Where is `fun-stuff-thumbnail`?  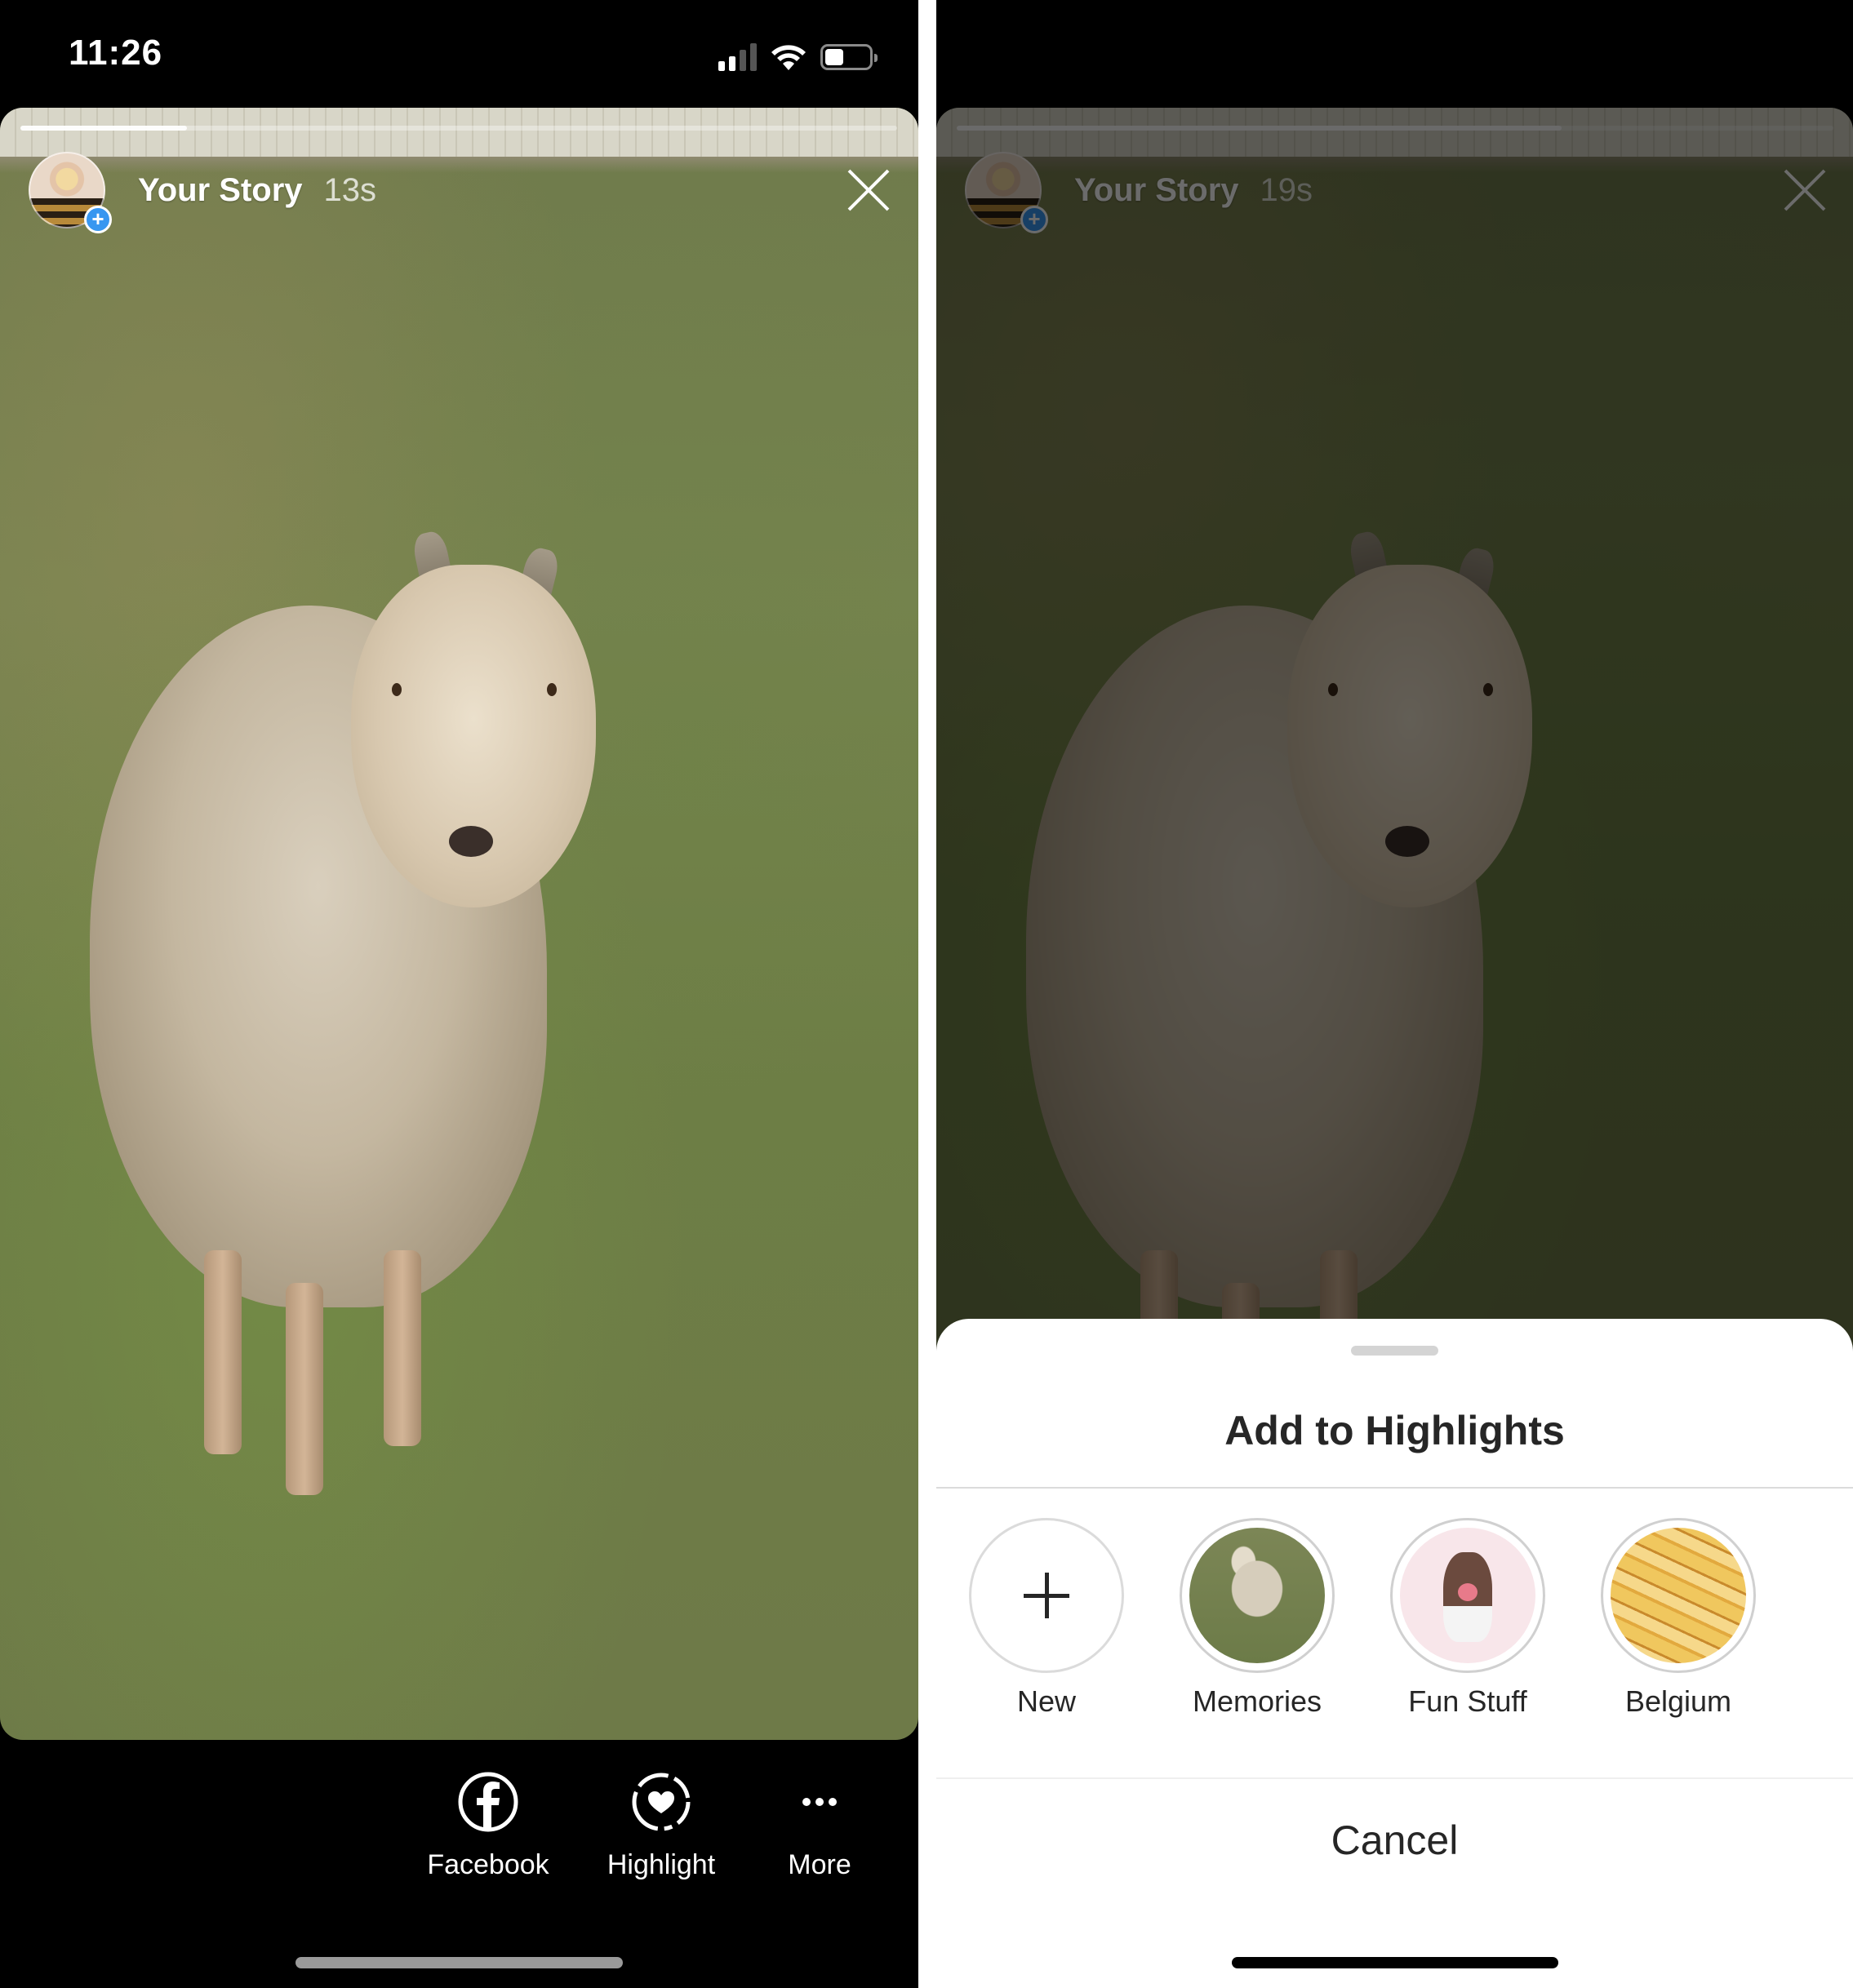 fun-stuff-thumbnail is located at coordinates (1467, 1595).